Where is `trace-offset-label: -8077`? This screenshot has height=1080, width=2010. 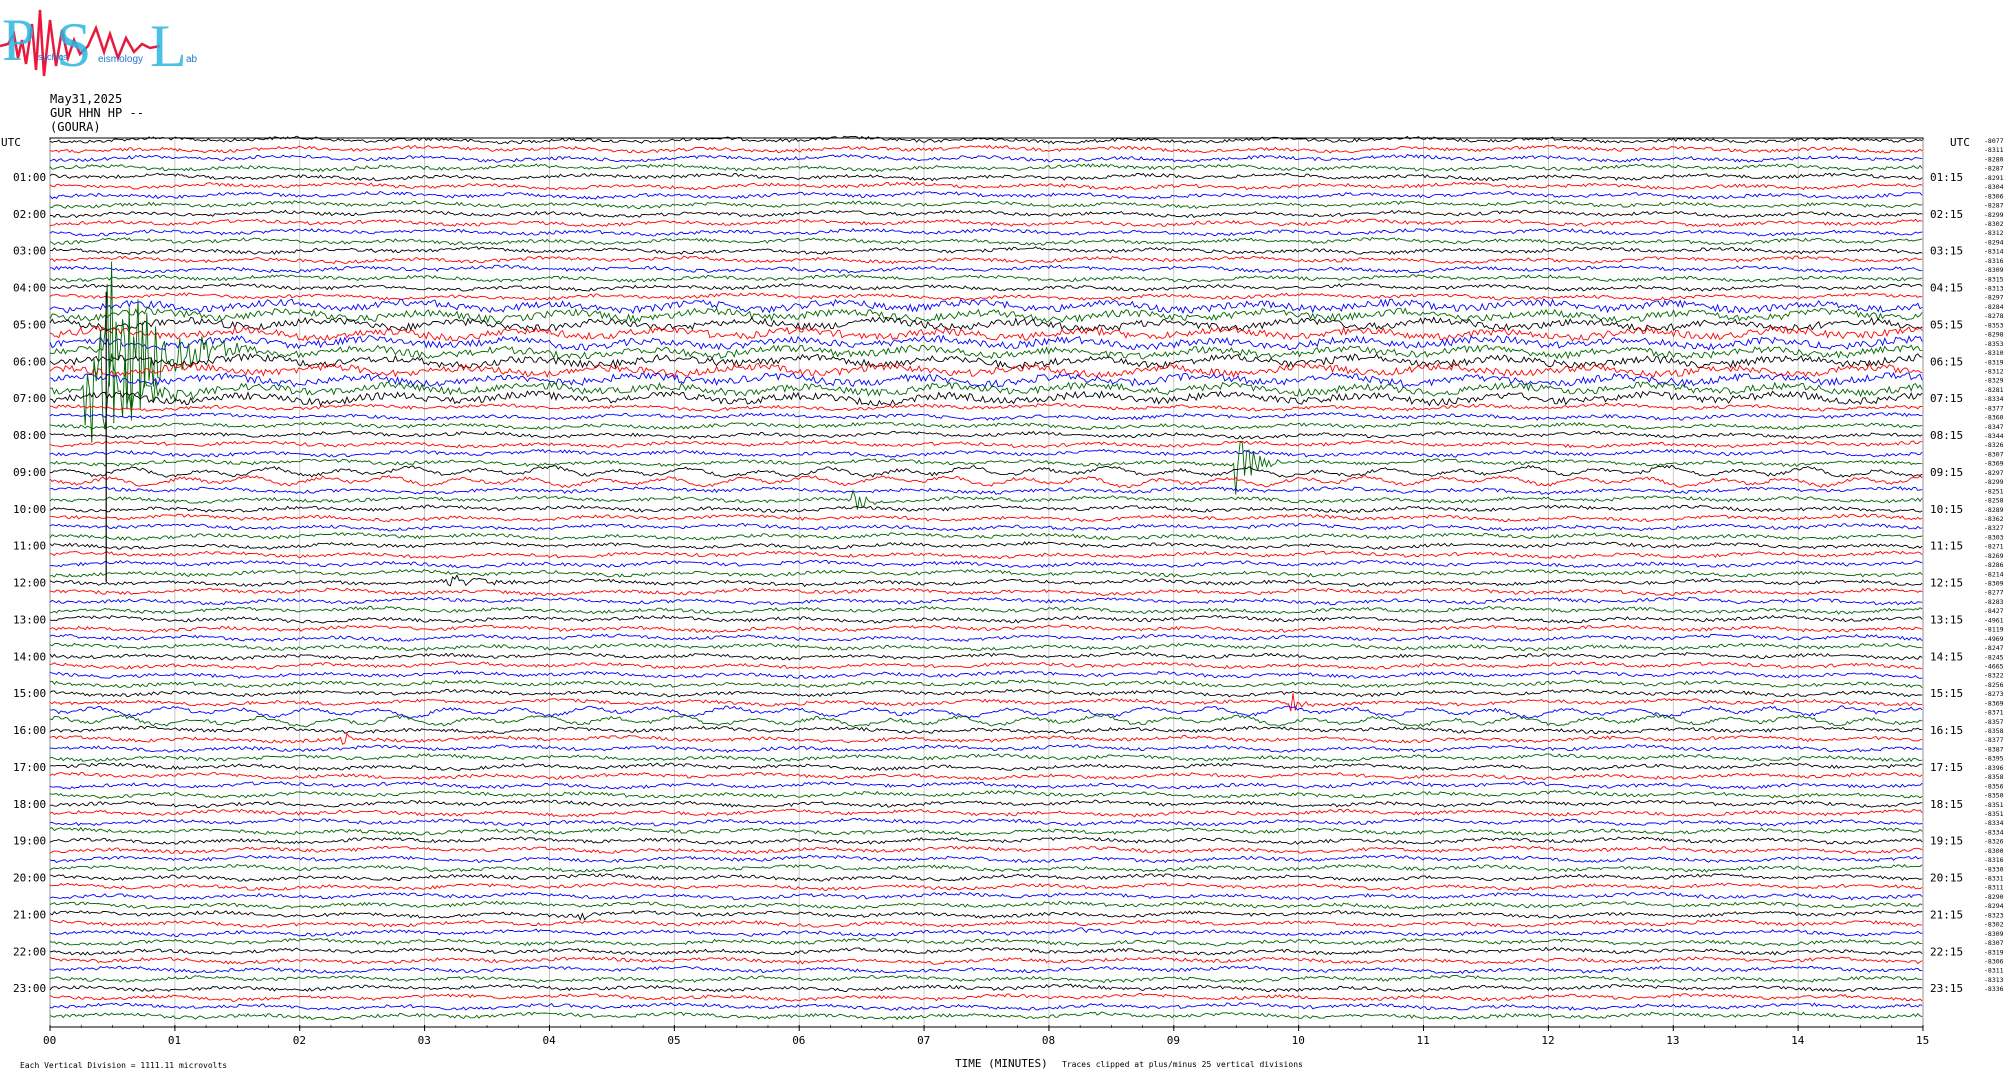
trace-offset-label: -8077 is located at coordinates (1994, 141).